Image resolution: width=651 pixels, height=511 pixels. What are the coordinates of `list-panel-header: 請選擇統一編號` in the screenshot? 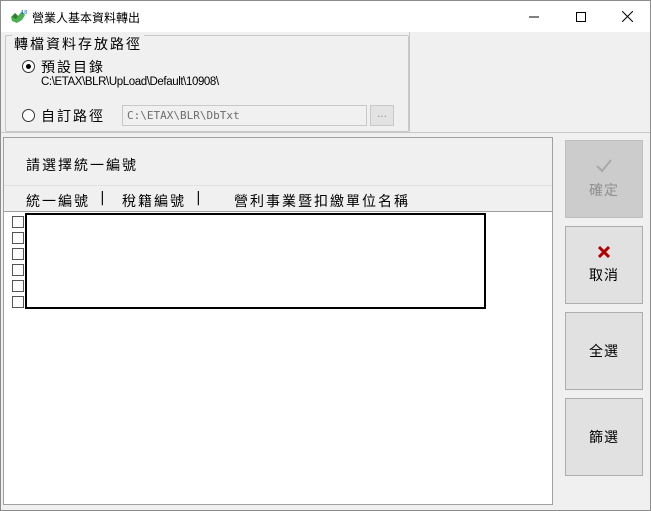 It's located at (278, 162).